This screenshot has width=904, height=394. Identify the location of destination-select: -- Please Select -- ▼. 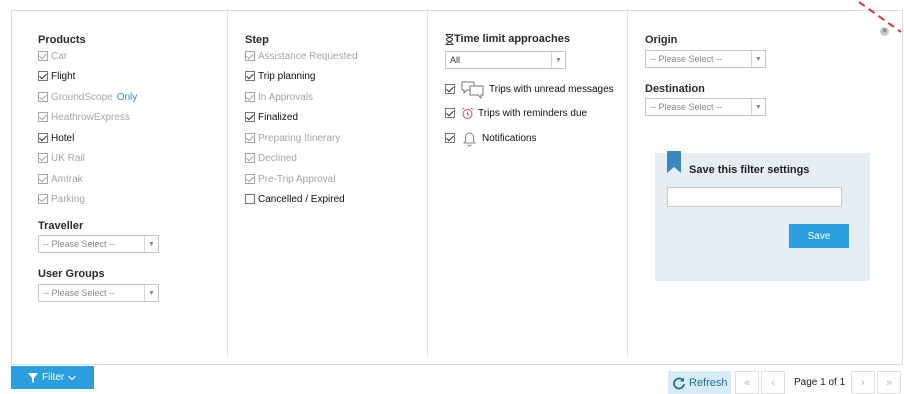
(705, 107).